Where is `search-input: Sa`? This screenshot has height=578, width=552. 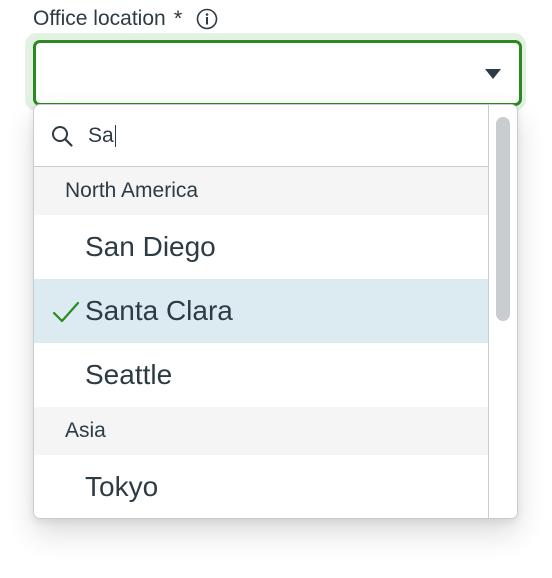 search-input: Sa is located at coordinates (102, 136).